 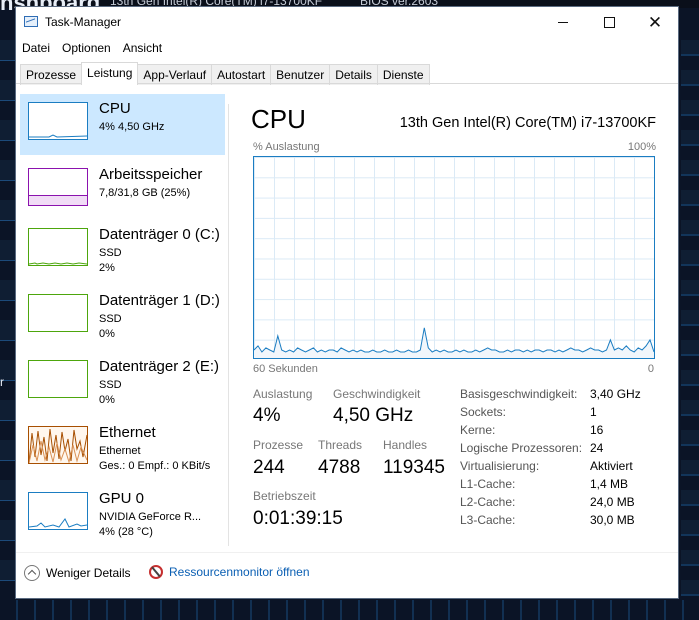 What do you see at coordinates (612, 502) in the screenshot?
I see `prop-value: 24,0 MB` at bounding box center [612, 502].